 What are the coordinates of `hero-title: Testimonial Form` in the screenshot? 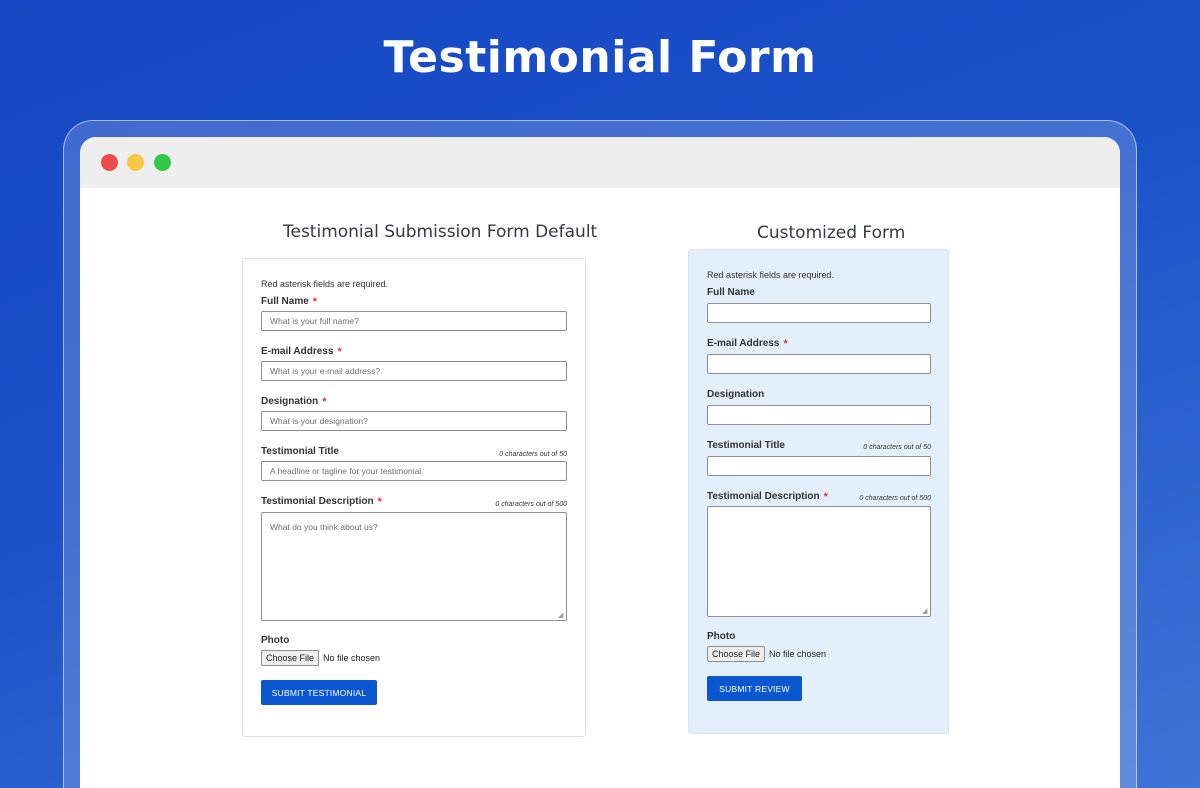 It's located at (600, 57).